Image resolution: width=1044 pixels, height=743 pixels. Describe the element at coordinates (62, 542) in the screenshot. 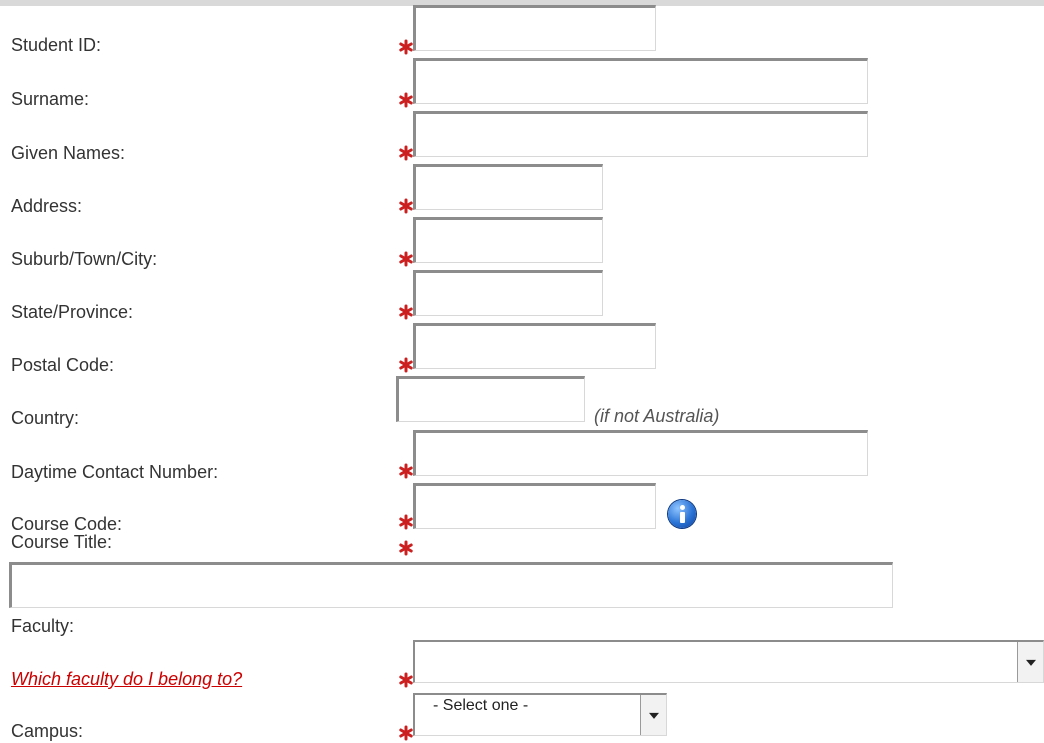

I see `course-title-label: Course Title:` at that location.